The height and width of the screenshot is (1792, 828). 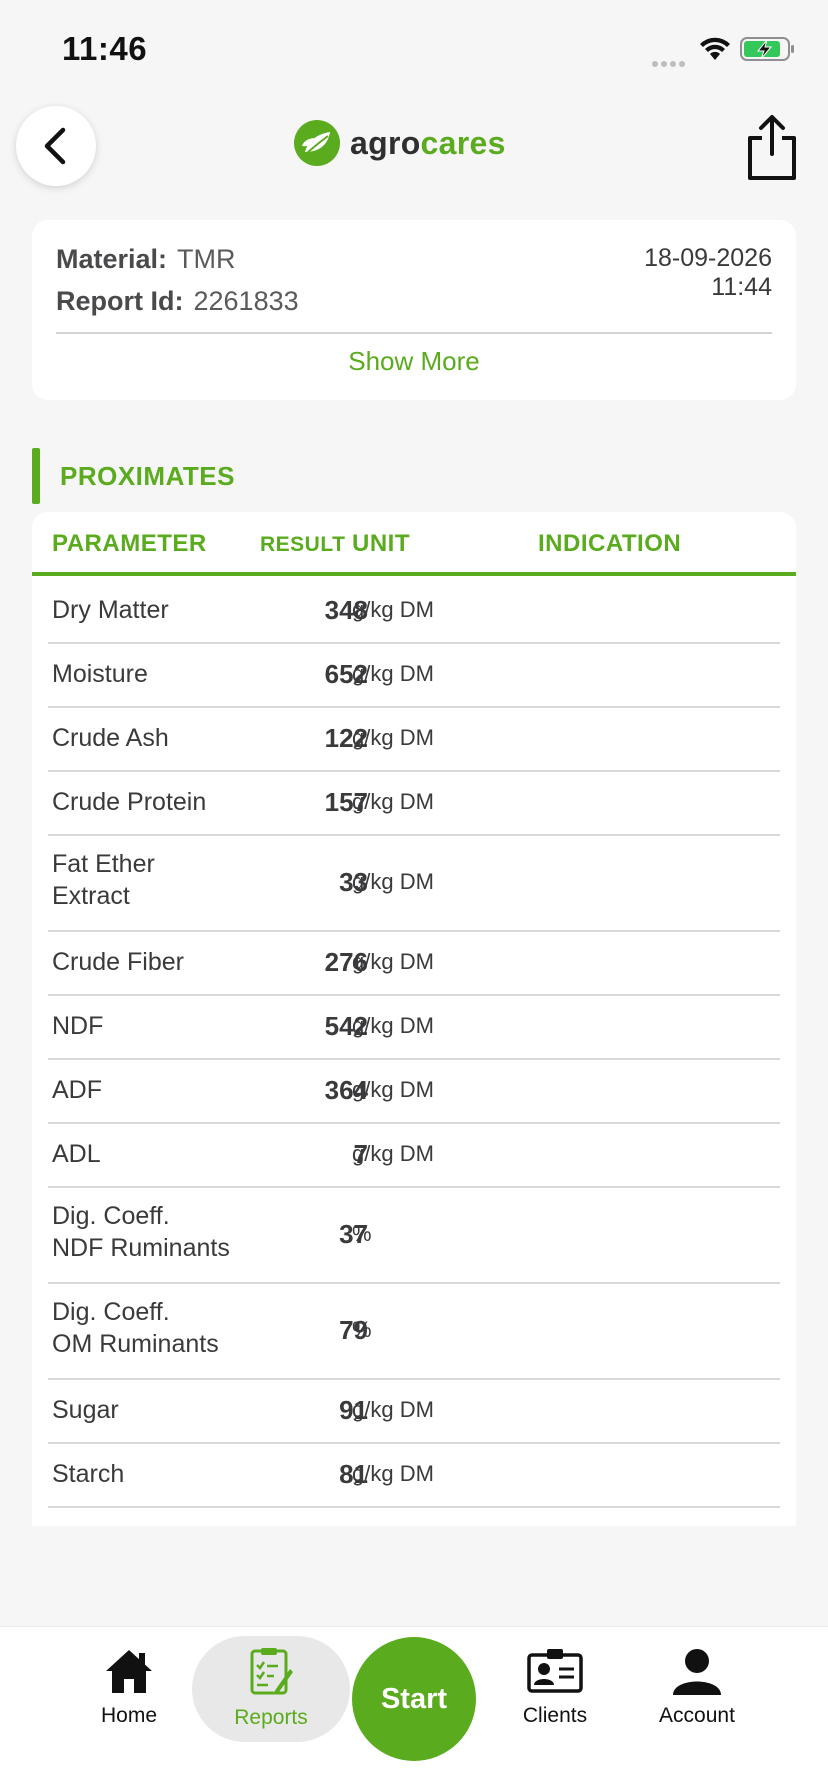 I want to click on table-row: Crude Ash 122 g/kg DM, so click(x=414, y=739).